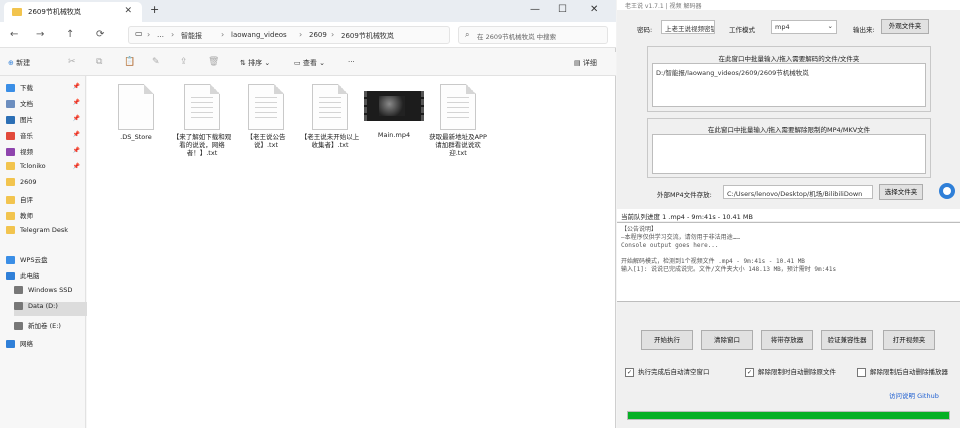 The height and width of the screenshot is (428, 960). I want to click on details-button: ▤ 详细, so click(585, 63).